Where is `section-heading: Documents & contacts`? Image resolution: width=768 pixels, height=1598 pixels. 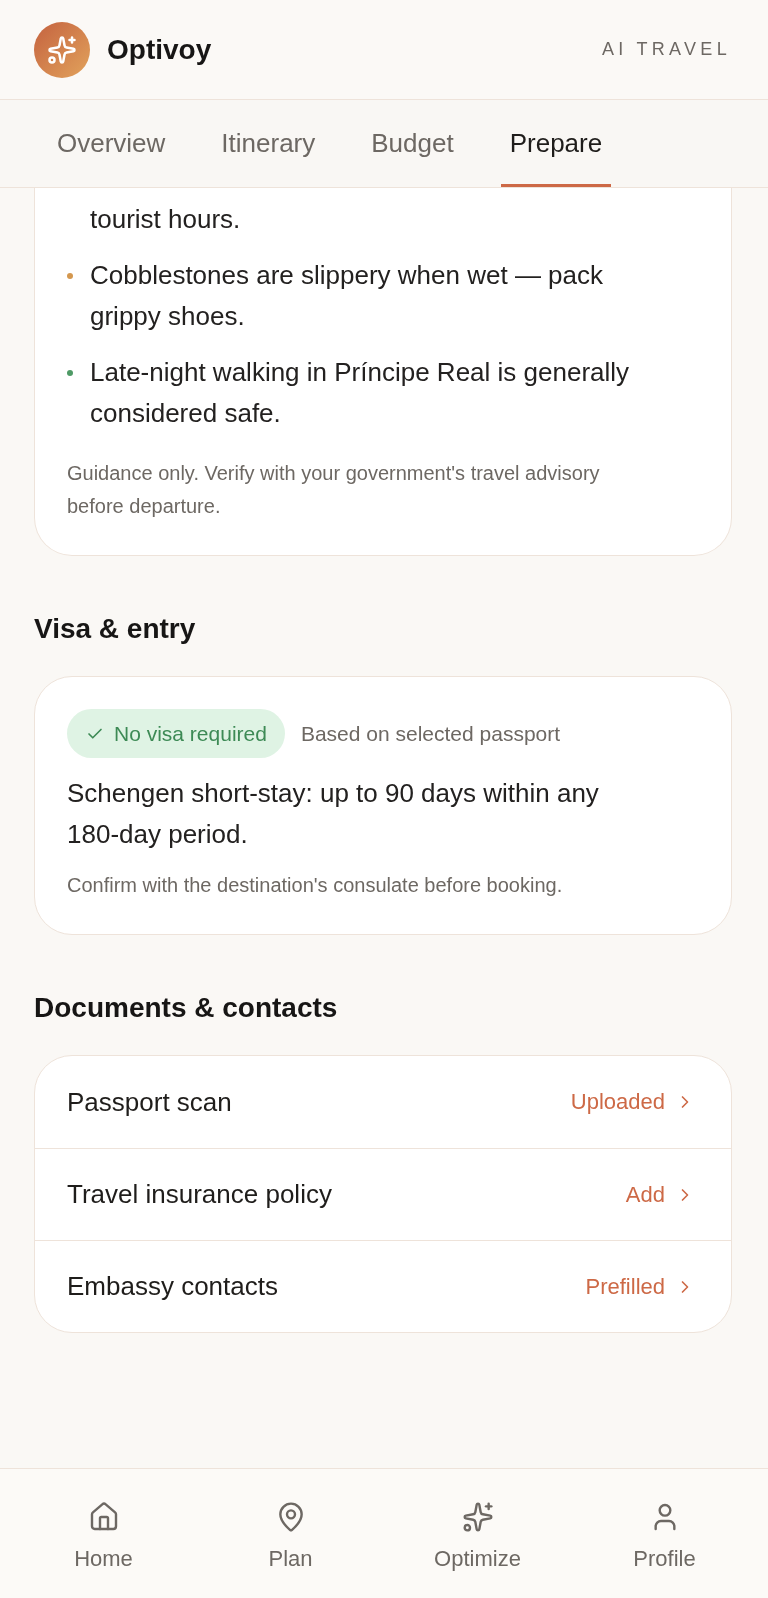 section-heading: Documents & contacts is located at coordinates (186, 1008).